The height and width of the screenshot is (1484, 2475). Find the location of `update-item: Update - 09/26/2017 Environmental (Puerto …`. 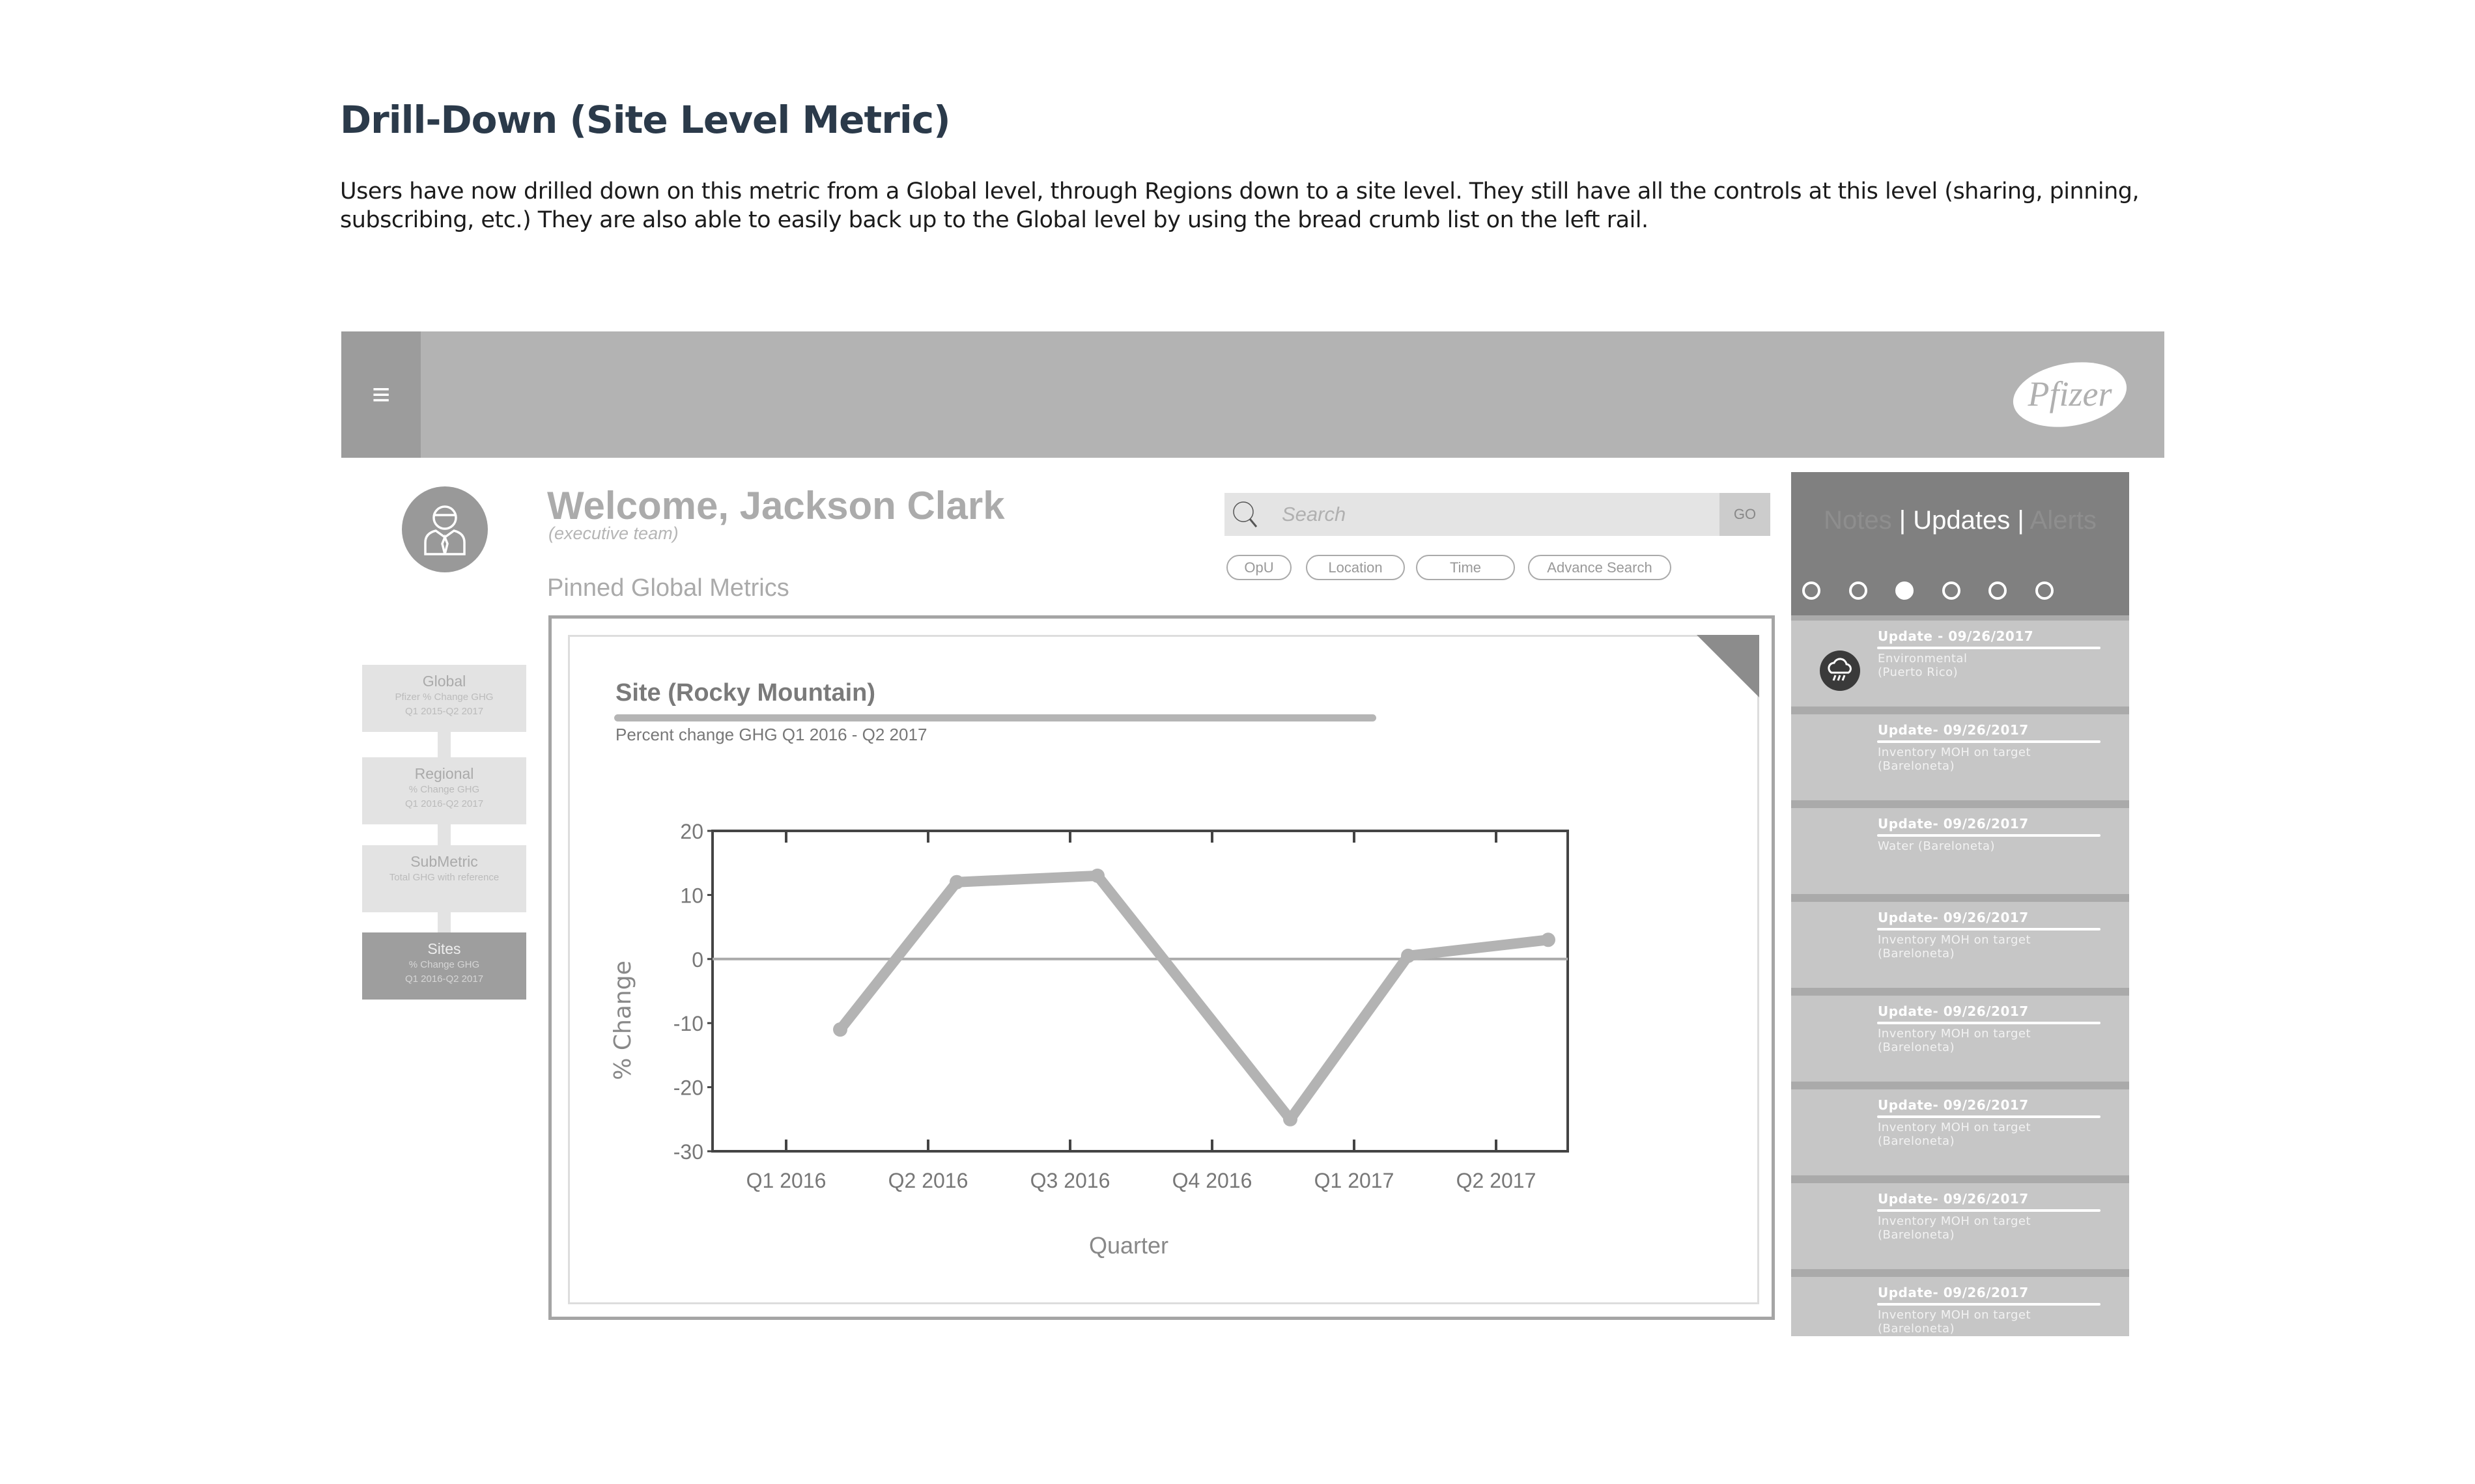

update-item: Update - 09/26/2017 Environmental (Puerto … is located at coordinates (1960, 664).